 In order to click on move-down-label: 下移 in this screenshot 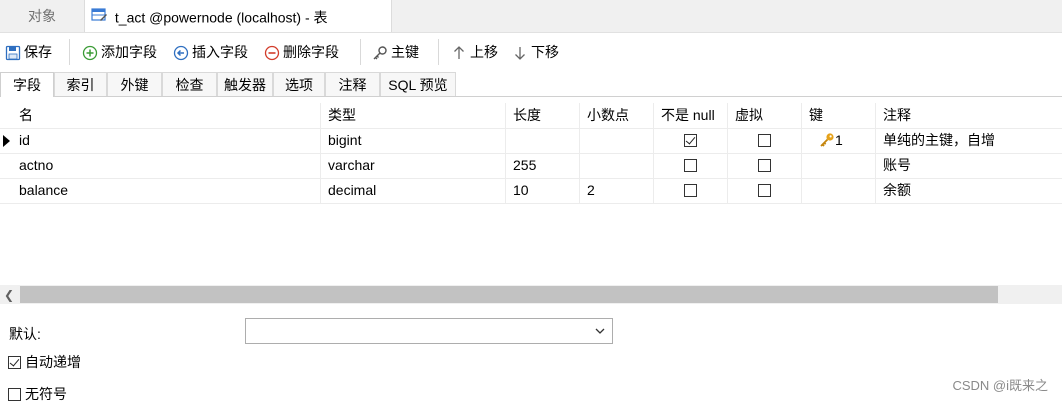, I will do `click(545, 52)`.